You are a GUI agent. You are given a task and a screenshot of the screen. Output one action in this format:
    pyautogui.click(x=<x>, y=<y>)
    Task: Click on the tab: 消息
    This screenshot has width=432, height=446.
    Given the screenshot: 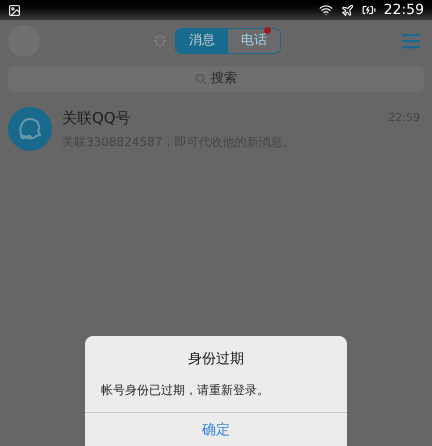 What is the action you would take?
    pyautogui.click(x=202, y=41)
    